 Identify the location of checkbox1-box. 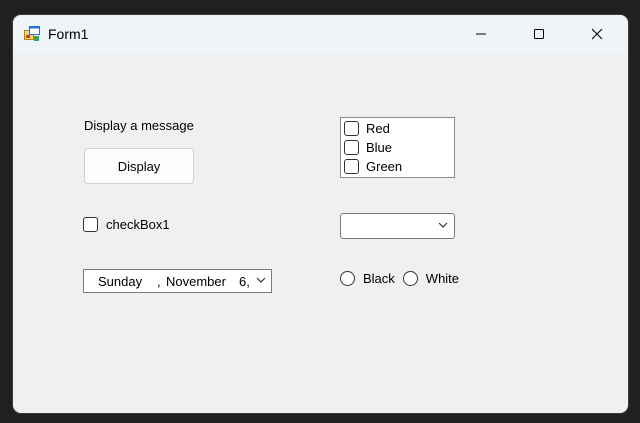
(90, 224).